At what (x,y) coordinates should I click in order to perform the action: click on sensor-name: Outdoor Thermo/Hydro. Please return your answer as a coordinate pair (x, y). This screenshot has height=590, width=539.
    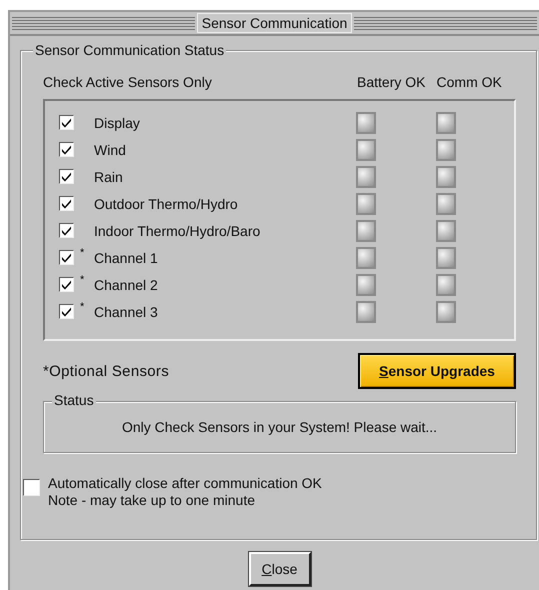
    Looking at the image, I should click on (166, 204).